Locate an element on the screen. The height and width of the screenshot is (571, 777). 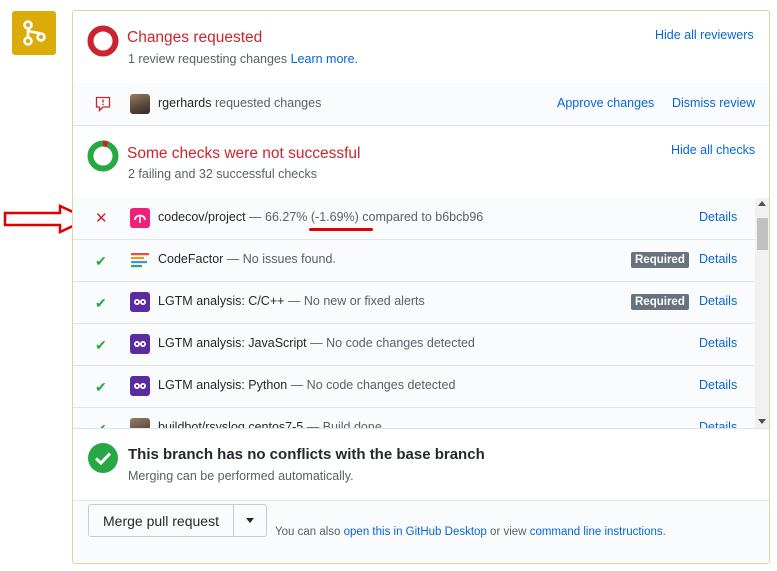
changes-requested-icon is located at coordinates (103, 41).